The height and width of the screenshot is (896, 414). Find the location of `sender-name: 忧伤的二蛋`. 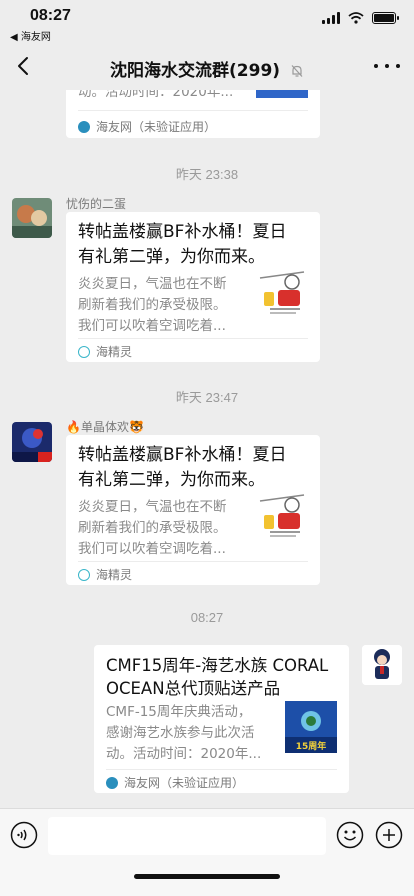

sender-name: 忧伤的二蛋 is located at coordinates (96, 204).